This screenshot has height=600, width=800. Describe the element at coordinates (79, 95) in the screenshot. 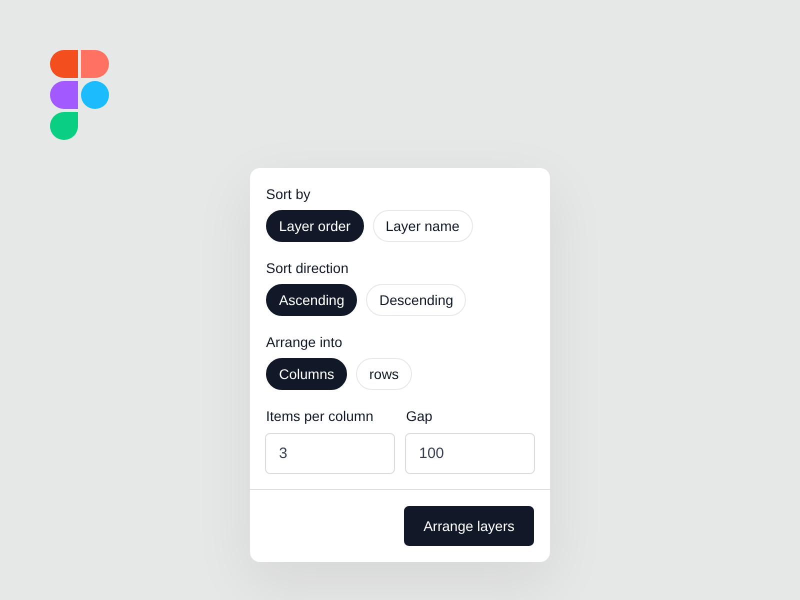

I see `logo-icon` at that location.